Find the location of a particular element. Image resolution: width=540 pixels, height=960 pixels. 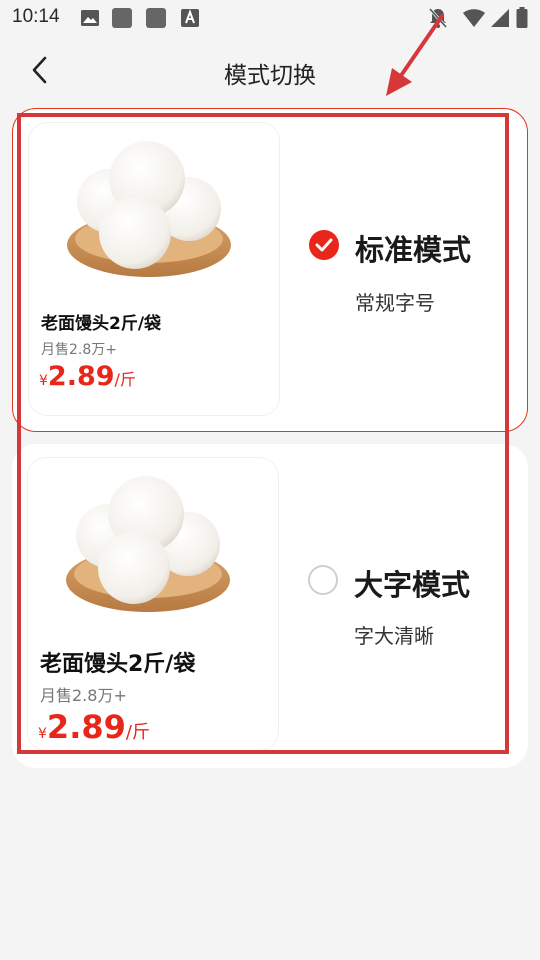

text-a-icon is located at coordinates (190, 18).